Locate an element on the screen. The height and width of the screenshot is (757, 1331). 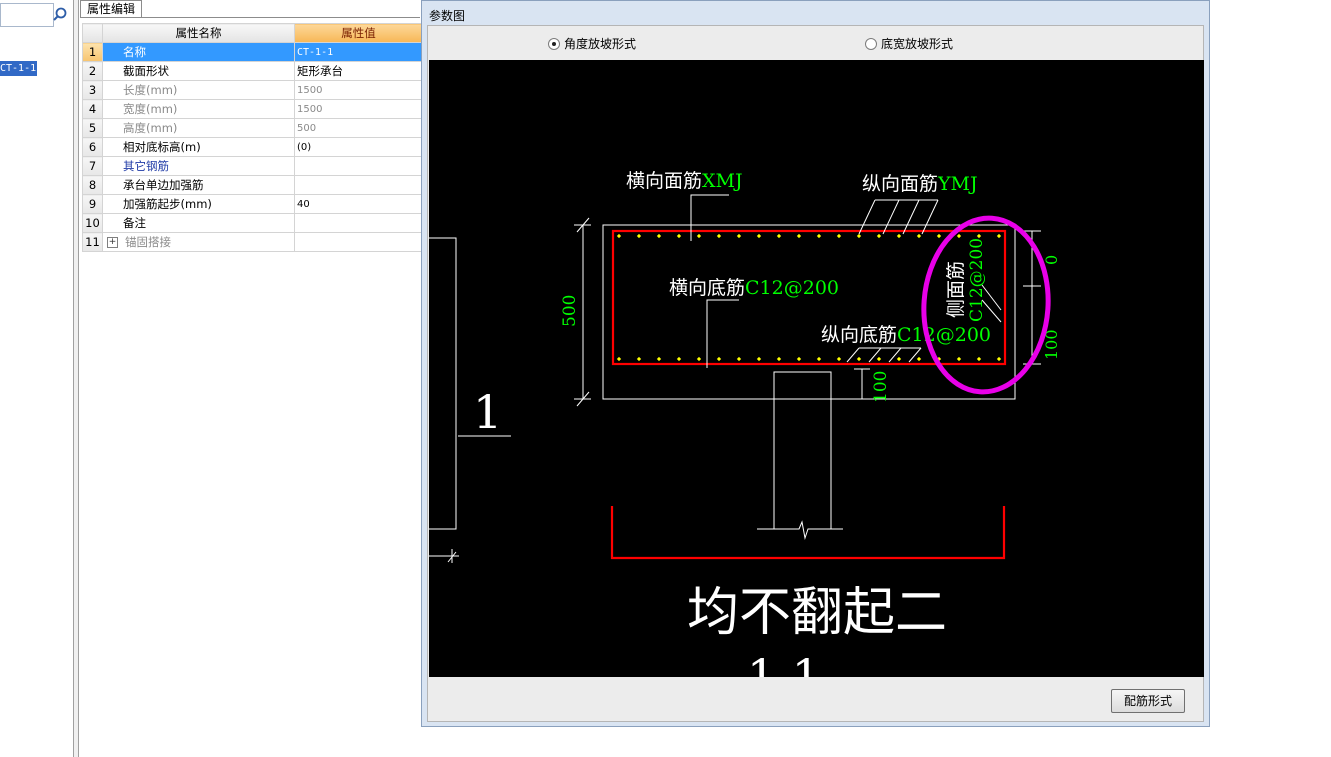
top-transverse-label: 横向面筋 is located at coordinates (664, 181).